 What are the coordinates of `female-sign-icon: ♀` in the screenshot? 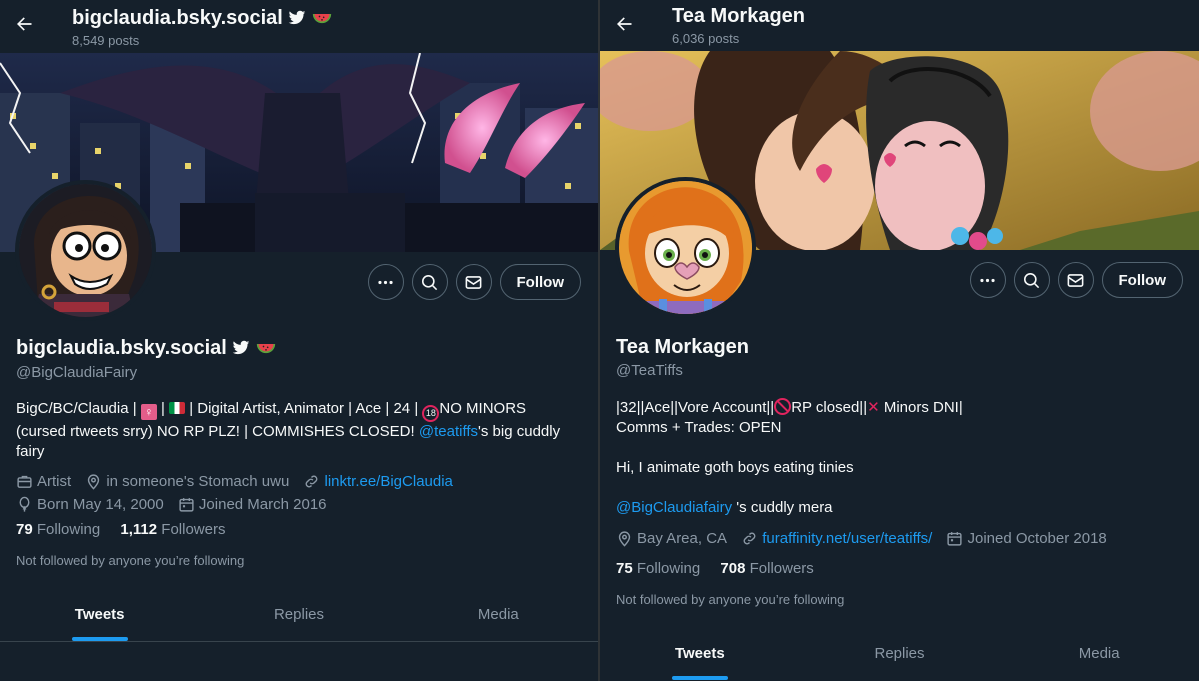 It's located at (148, 412).